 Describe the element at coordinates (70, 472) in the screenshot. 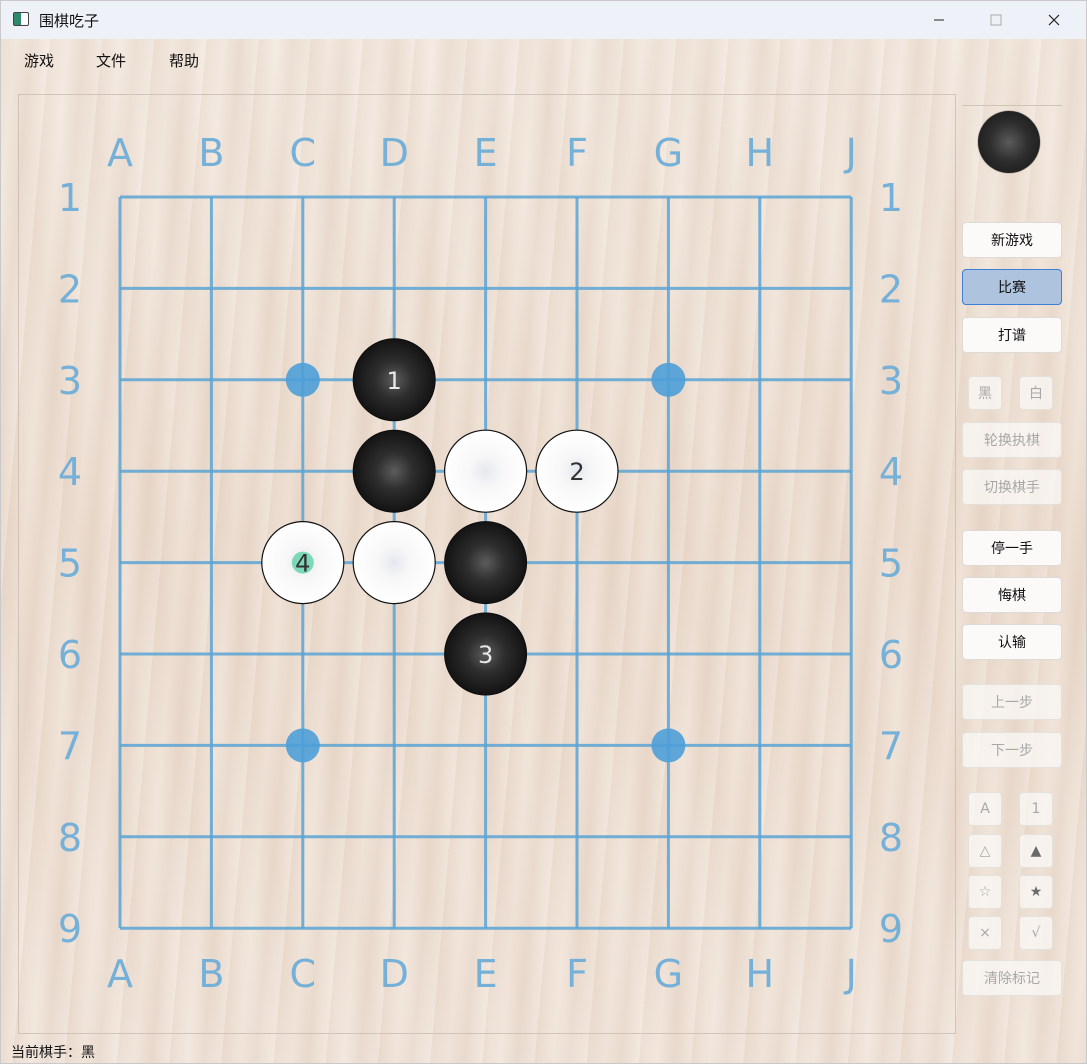

I see `row-label-left: 4` at that location.